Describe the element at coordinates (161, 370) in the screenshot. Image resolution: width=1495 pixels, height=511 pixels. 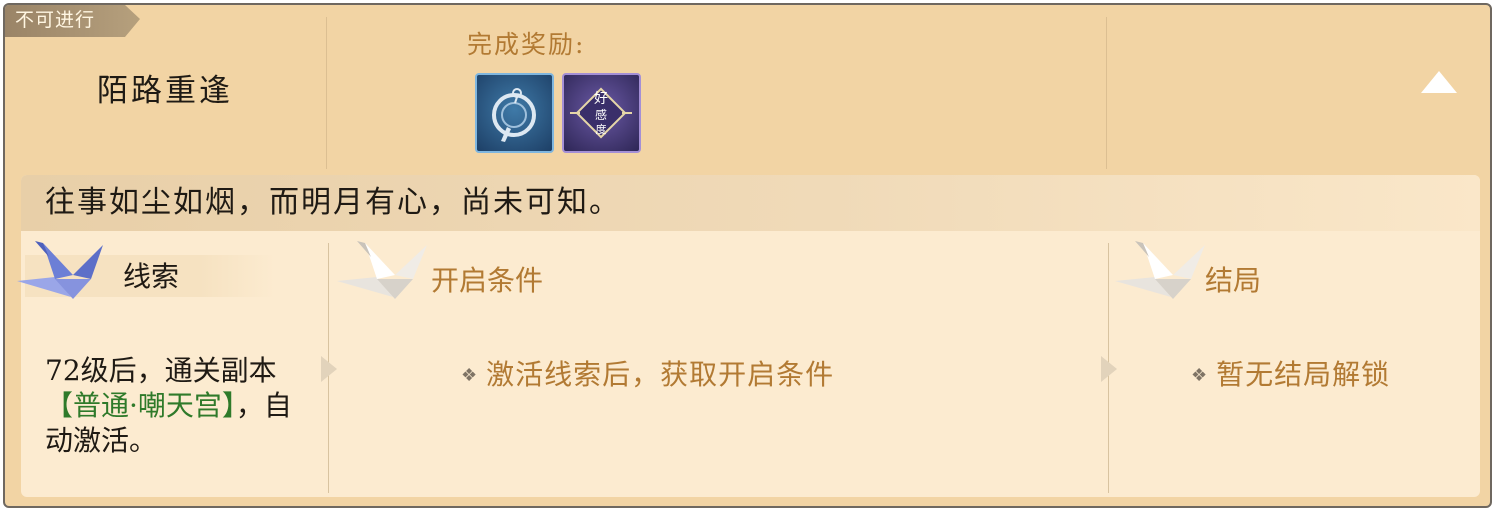
I see `clue-text-prefix: 72级后，通关副本` at that location.